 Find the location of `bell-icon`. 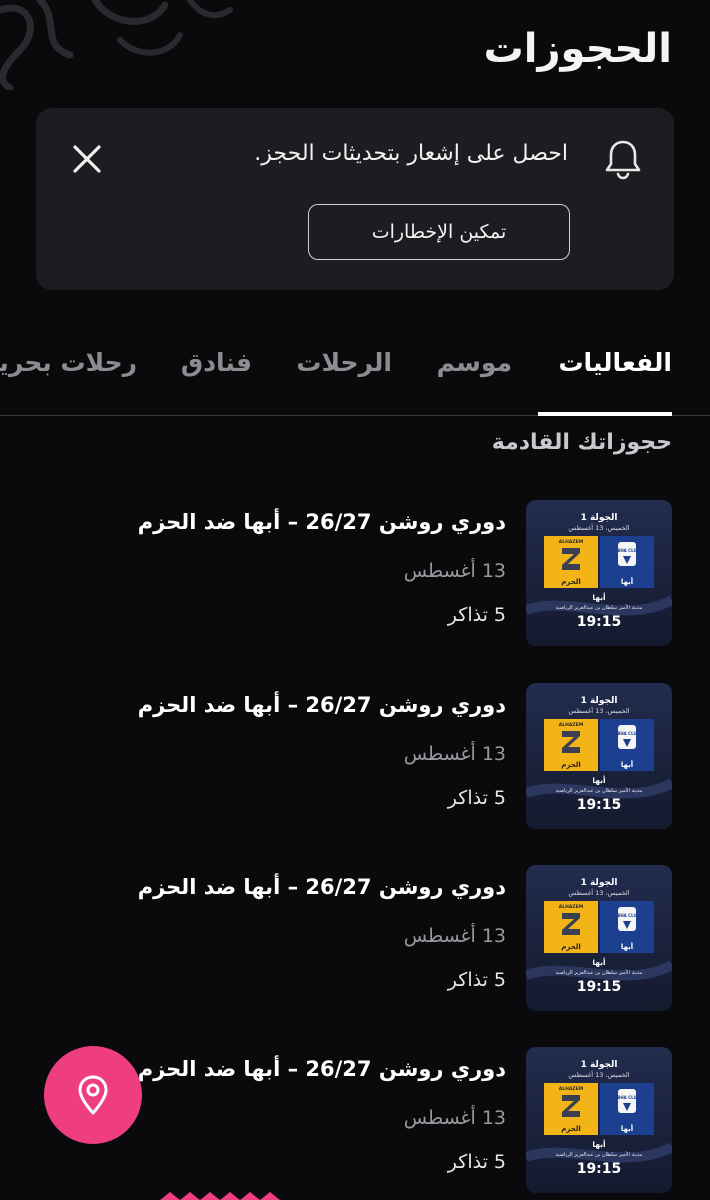

bell-icon is located at coordinates (623, 160).